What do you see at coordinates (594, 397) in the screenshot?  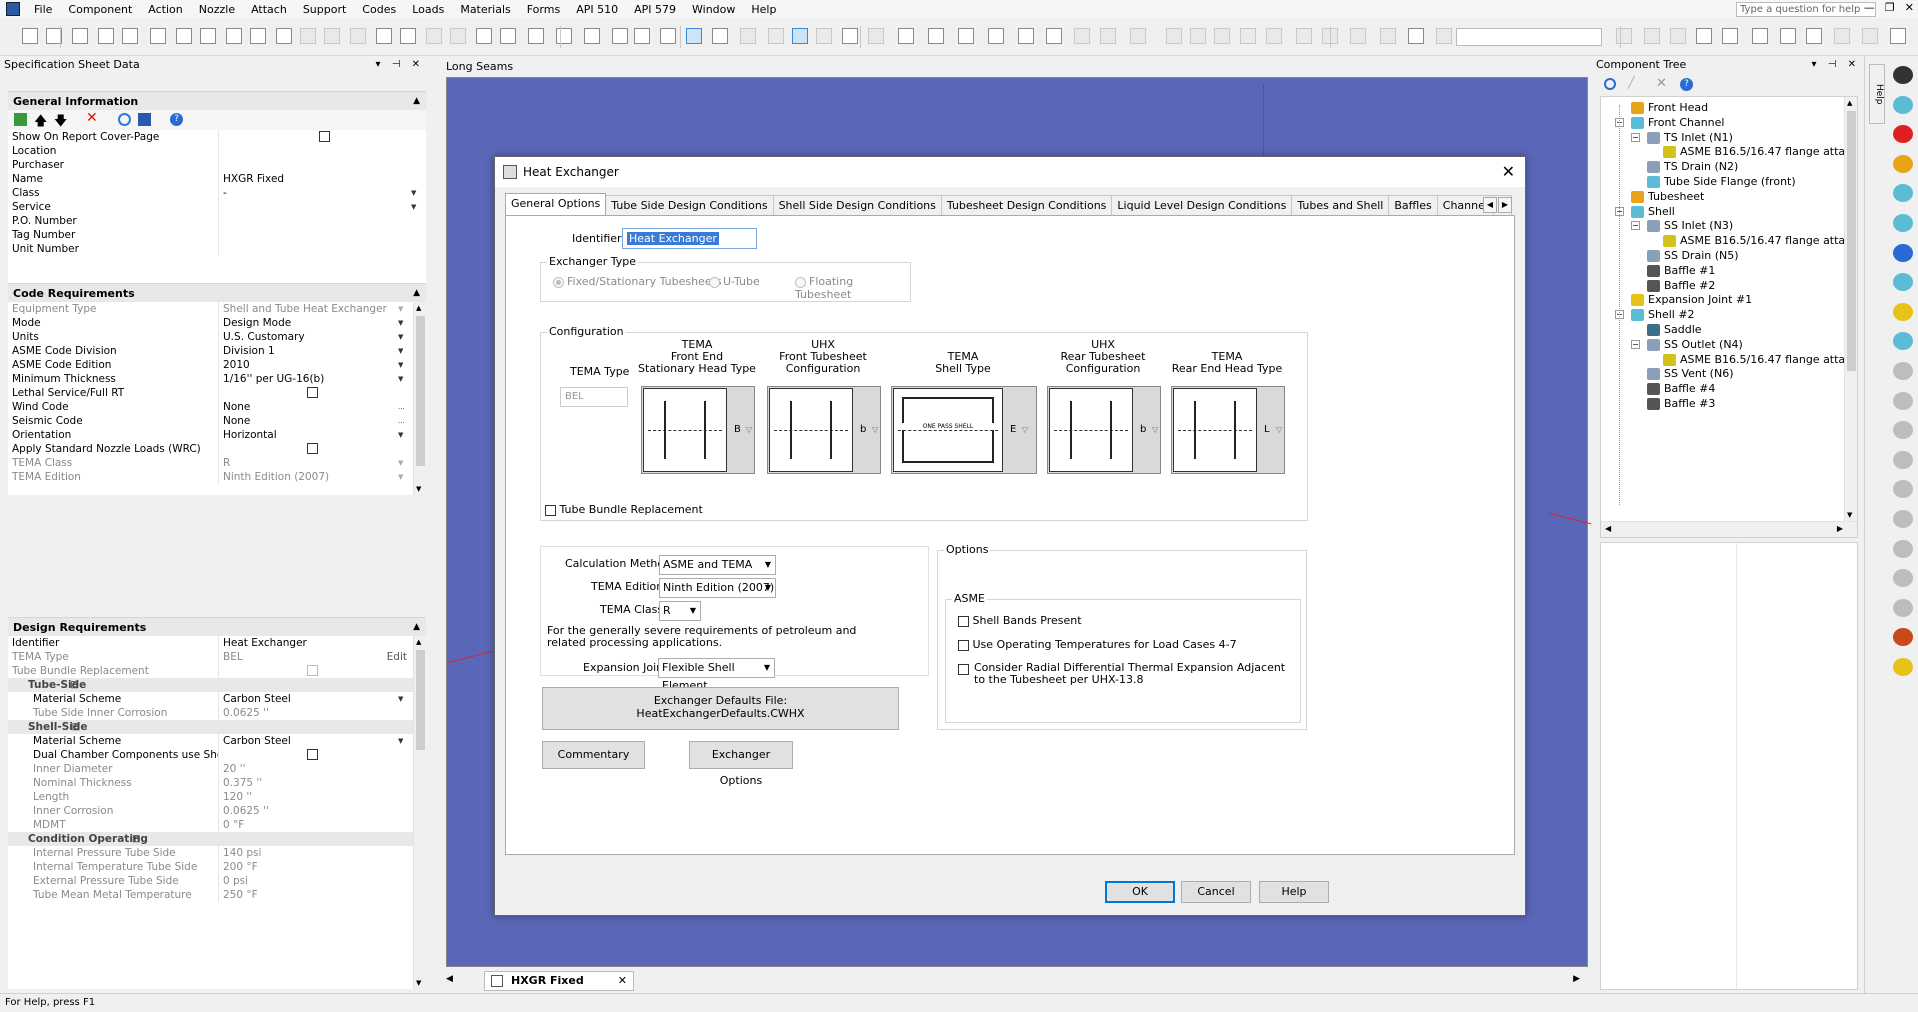 I see `tema-type-input: BEL` at bounding box center [594, 397].